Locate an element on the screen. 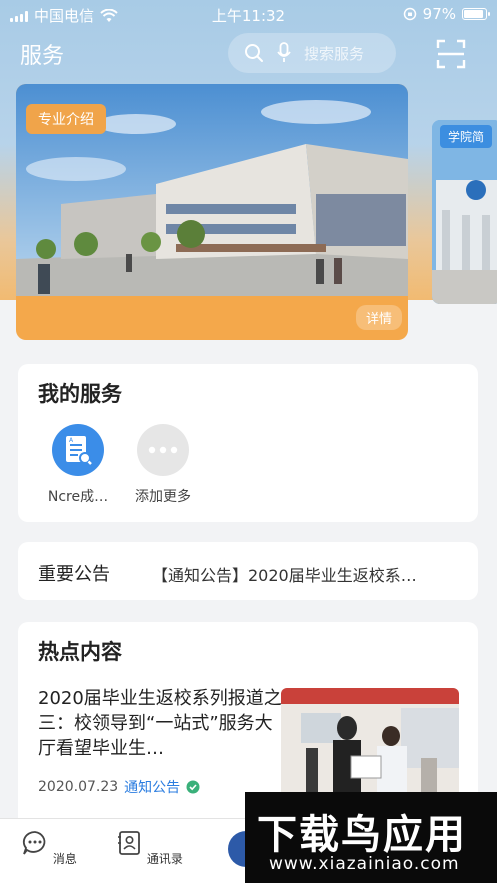  tab-contacts: 通讯录 is located at coordinates (149, 848).